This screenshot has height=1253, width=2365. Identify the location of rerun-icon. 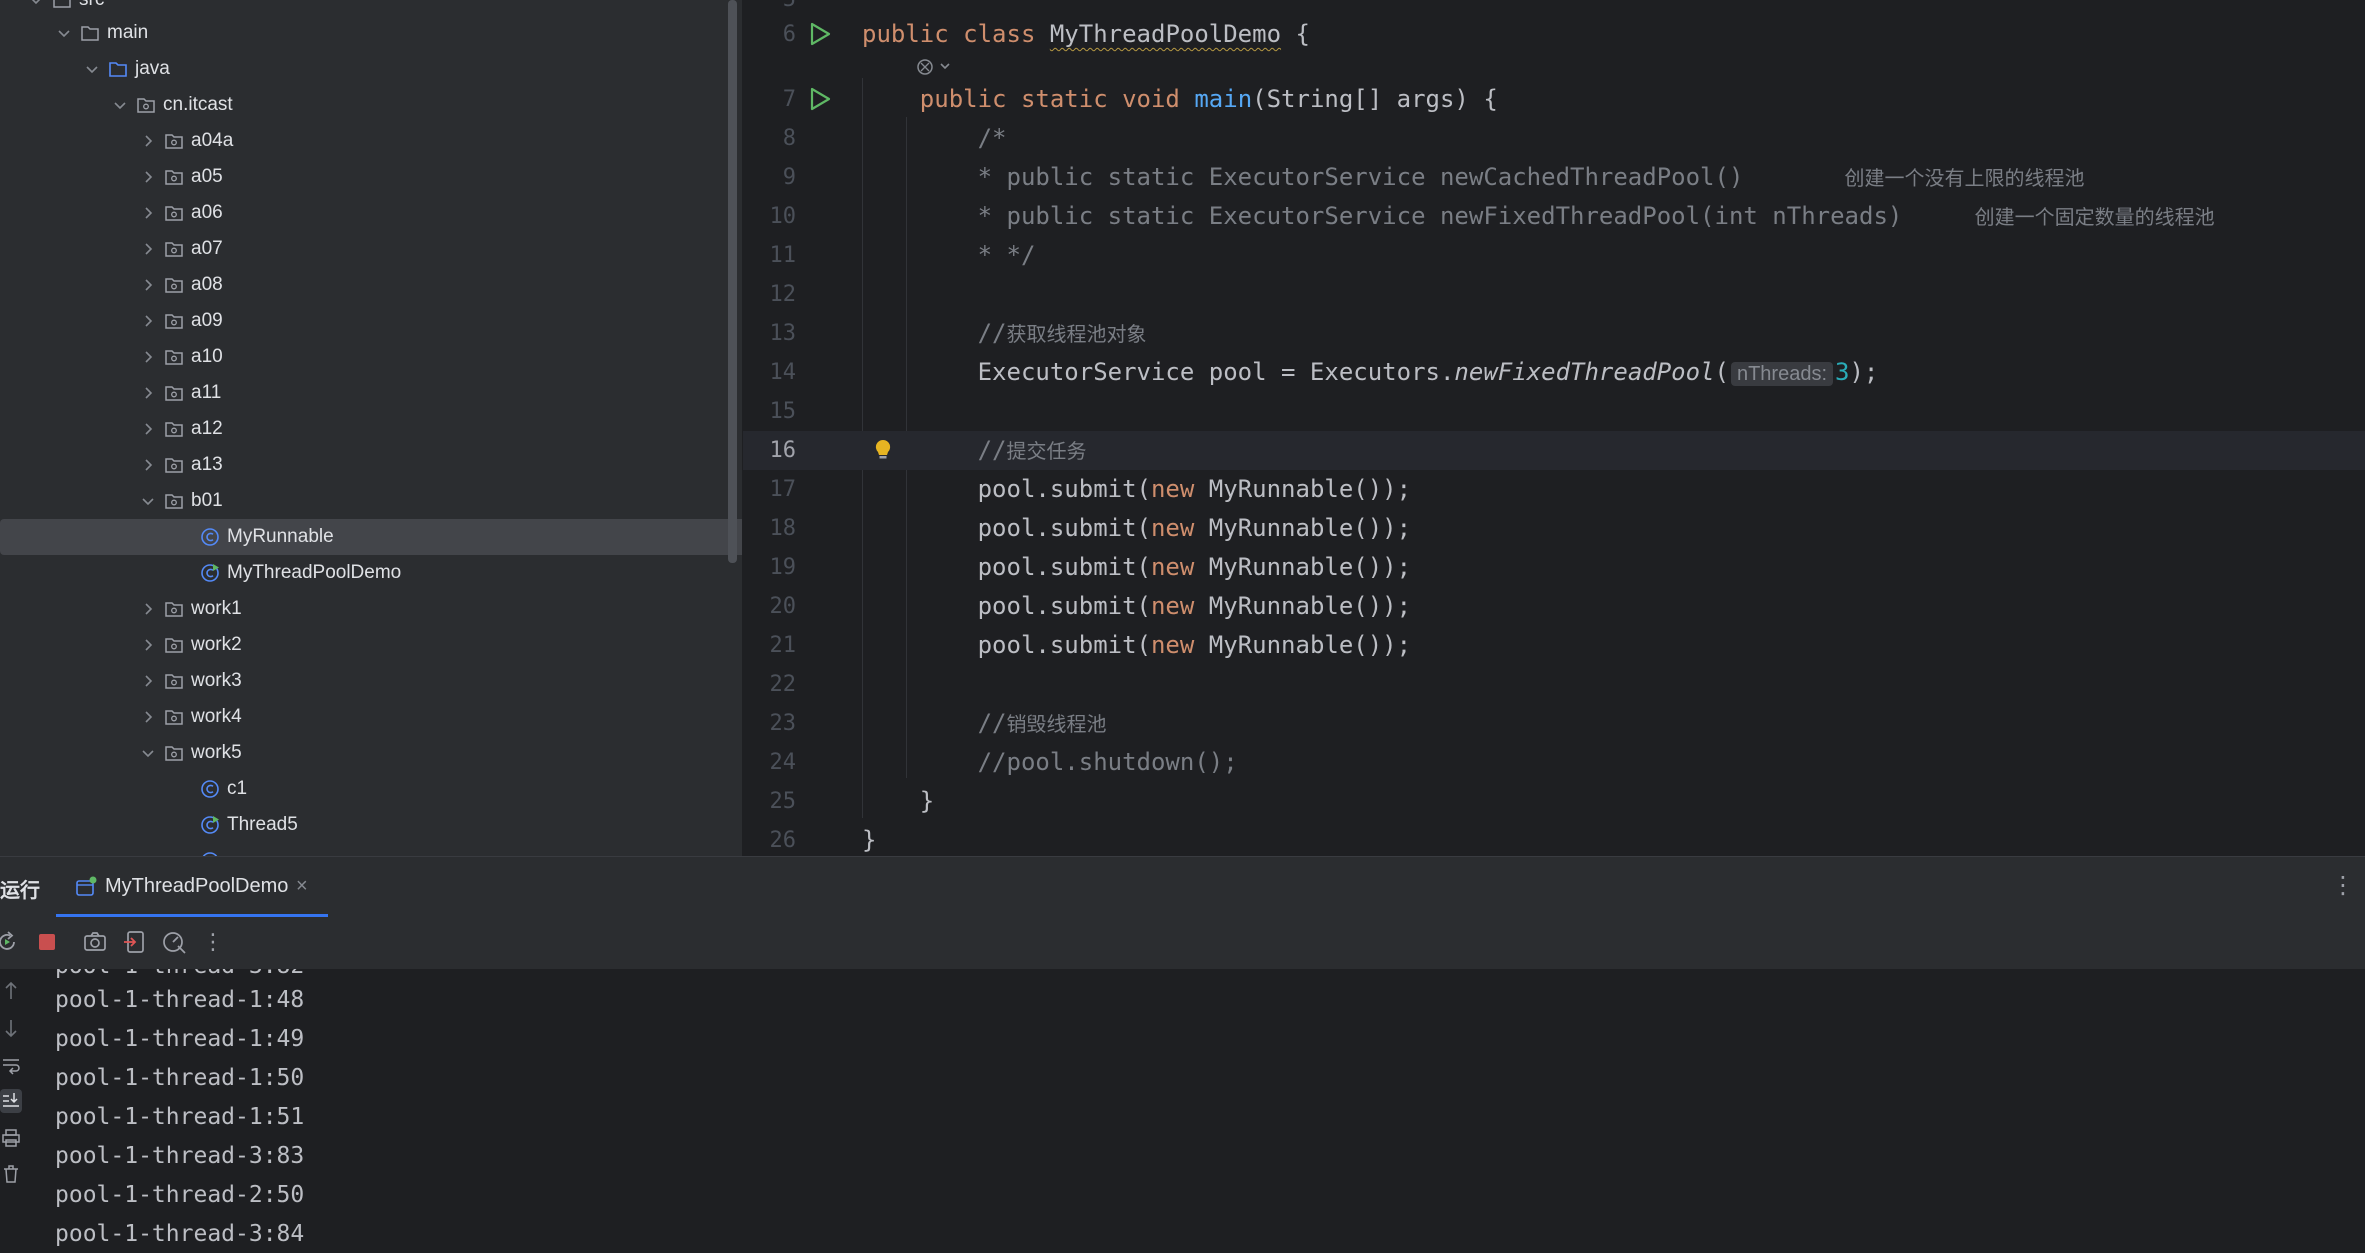
(10, 942).